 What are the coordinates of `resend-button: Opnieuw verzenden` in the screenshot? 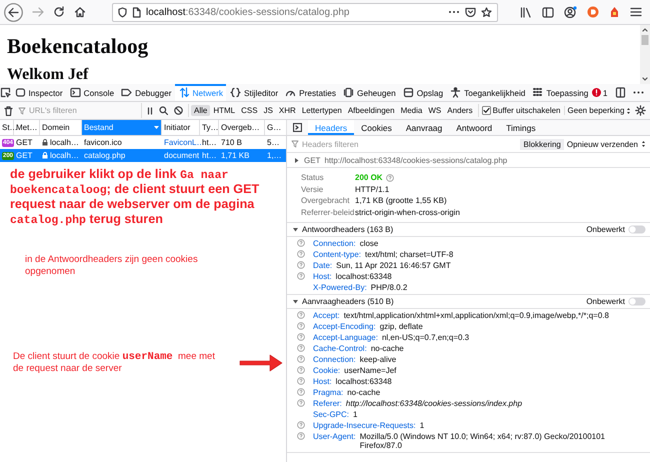 It's located at (608, 144).